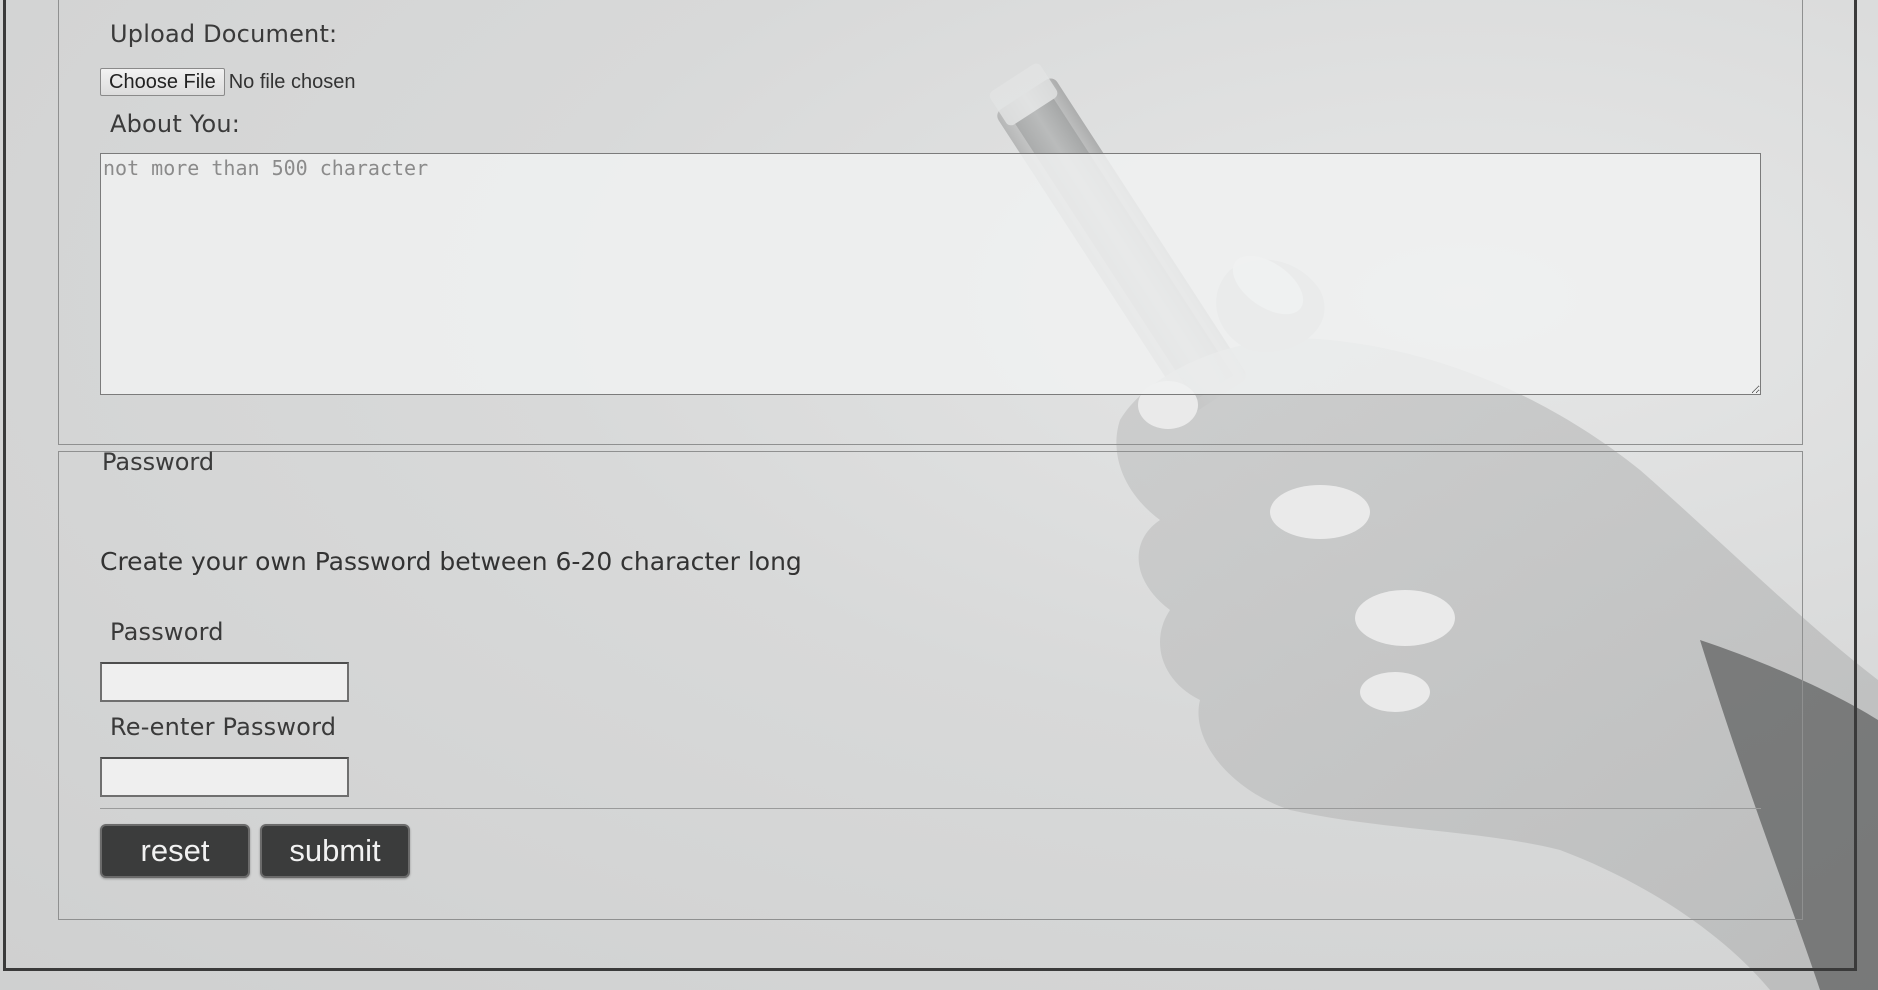 Image resolution: width=1878 pixels, height=990 pixels. Describe the element at coordinates (167, 632) in the screenshot. I see `password-label: Password` at that location.